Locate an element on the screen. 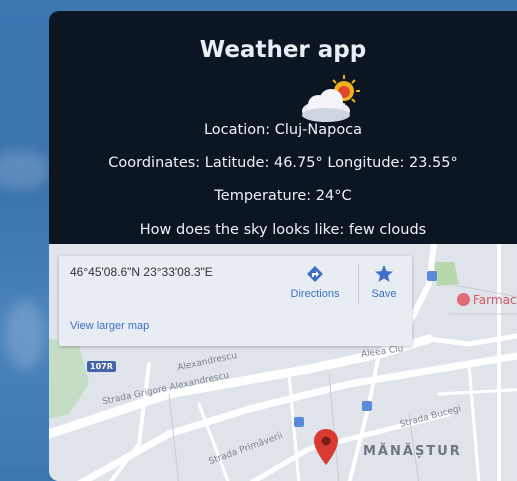 The height and width of the screenshot is (481, 517). map-coordinates: 46°45'08.6"N 23°33'08.3"E is located at coordinates (141, 272).